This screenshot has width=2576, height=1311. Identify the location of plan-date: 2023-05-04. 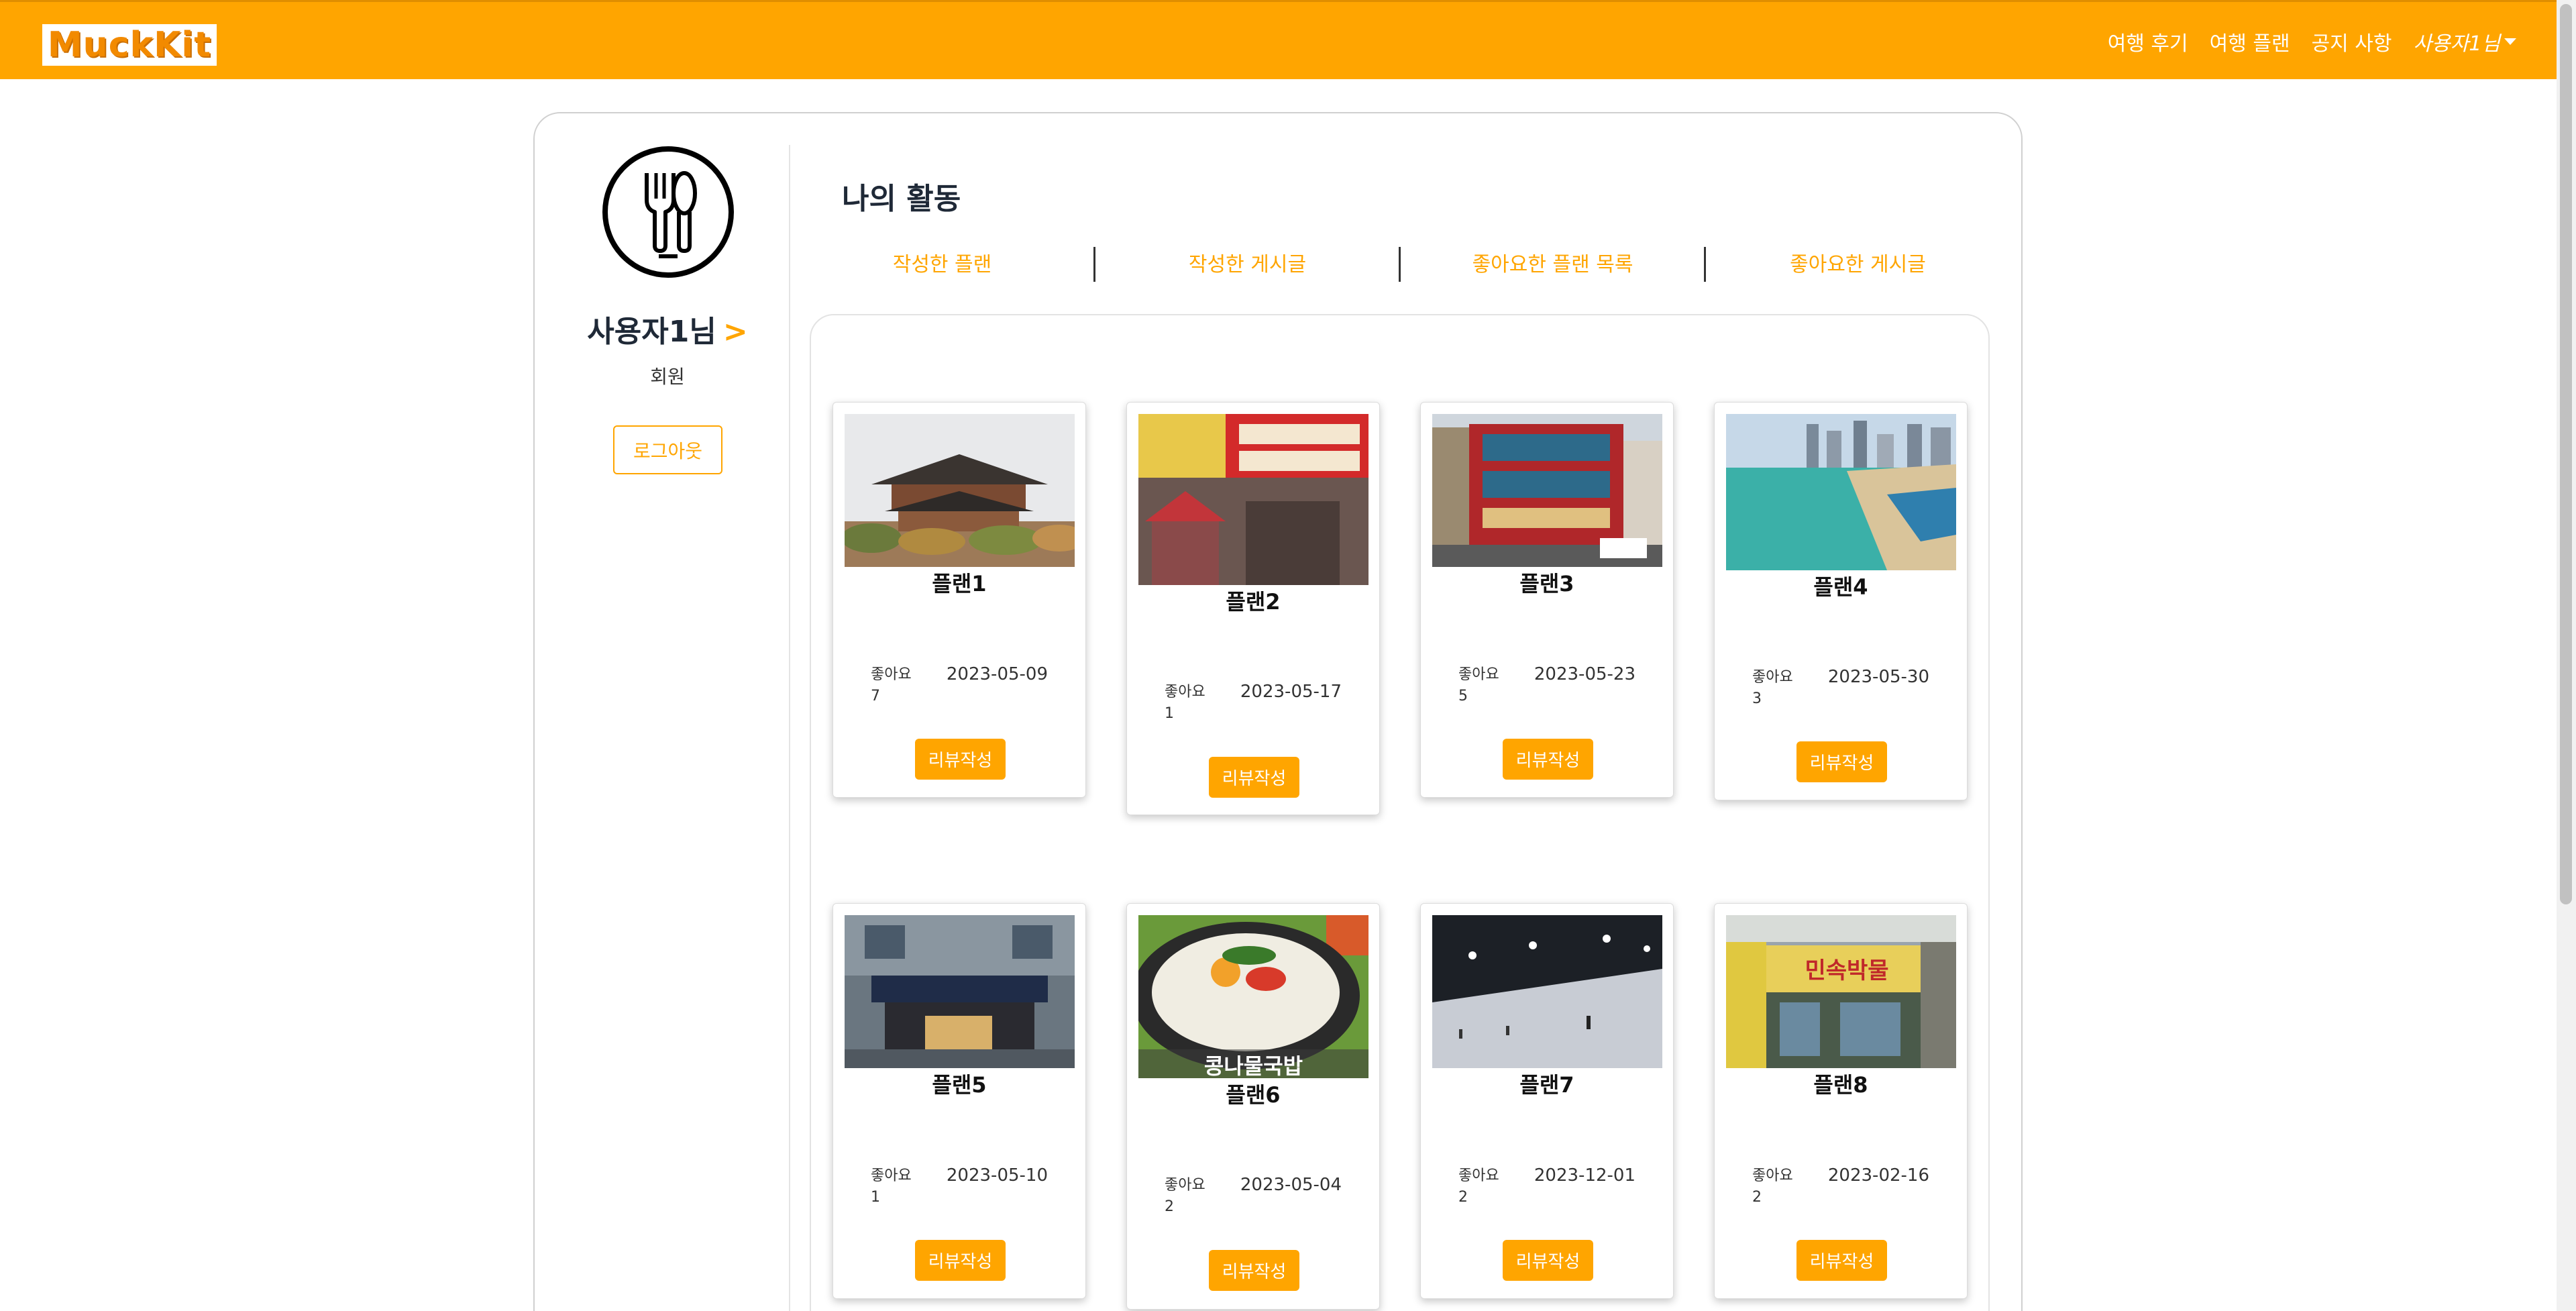
(1291, 1185).